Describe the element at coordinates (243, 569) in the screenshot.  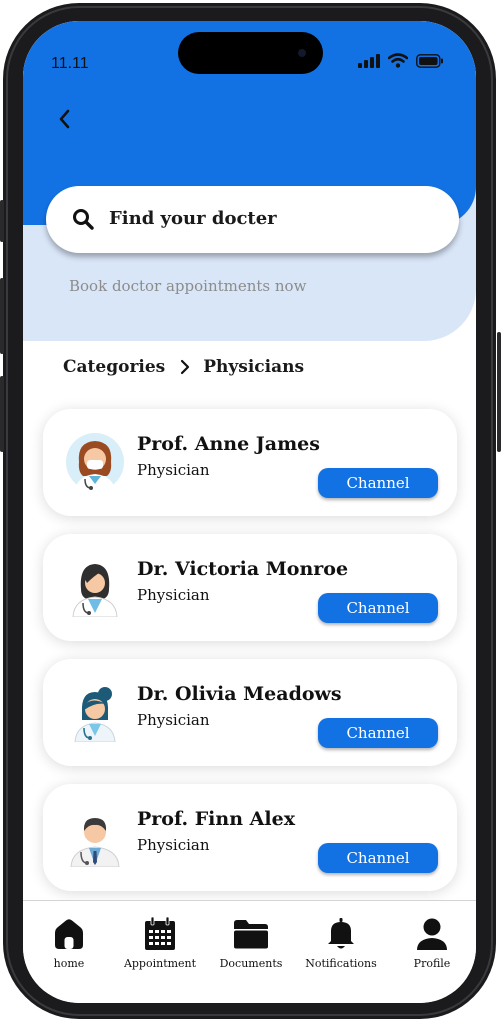
I see `doctor-name: Dr. Victoria Monroe` at that location.